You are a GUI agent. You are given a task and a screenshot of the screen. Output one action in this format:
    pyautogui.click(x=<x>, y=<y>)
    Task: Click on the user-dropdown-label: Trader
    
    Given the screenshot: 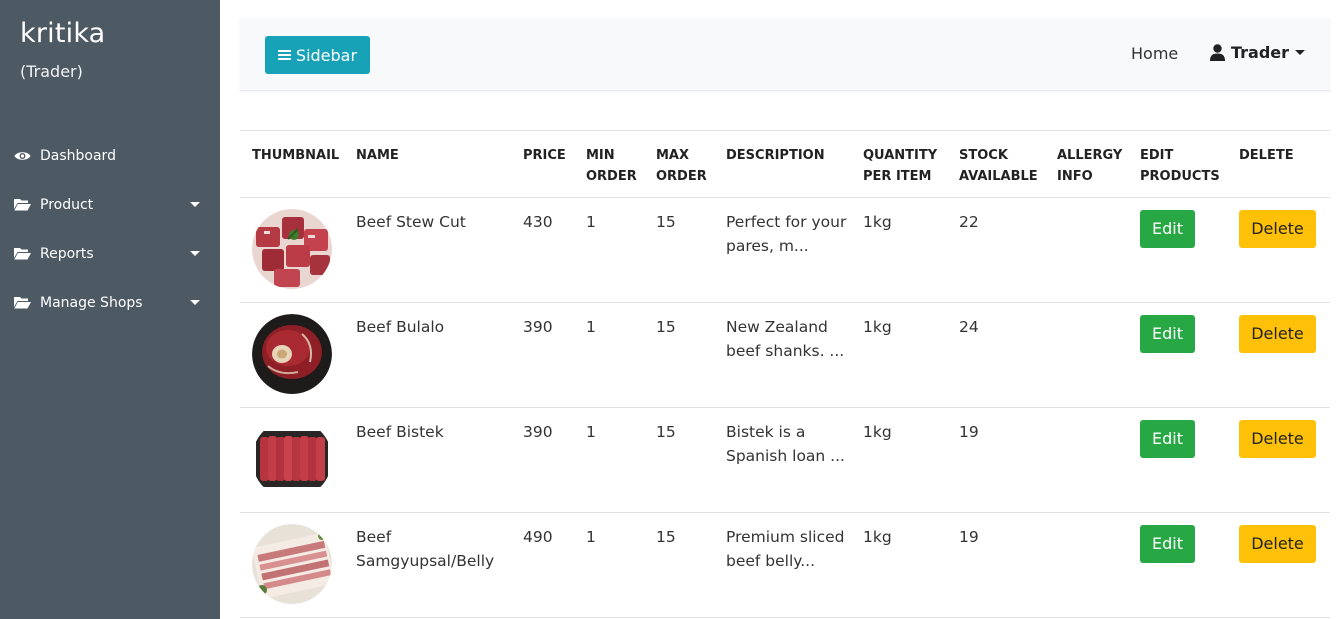 What is the action you would take?
    pyautogui.click(x=1260, y=52)
    